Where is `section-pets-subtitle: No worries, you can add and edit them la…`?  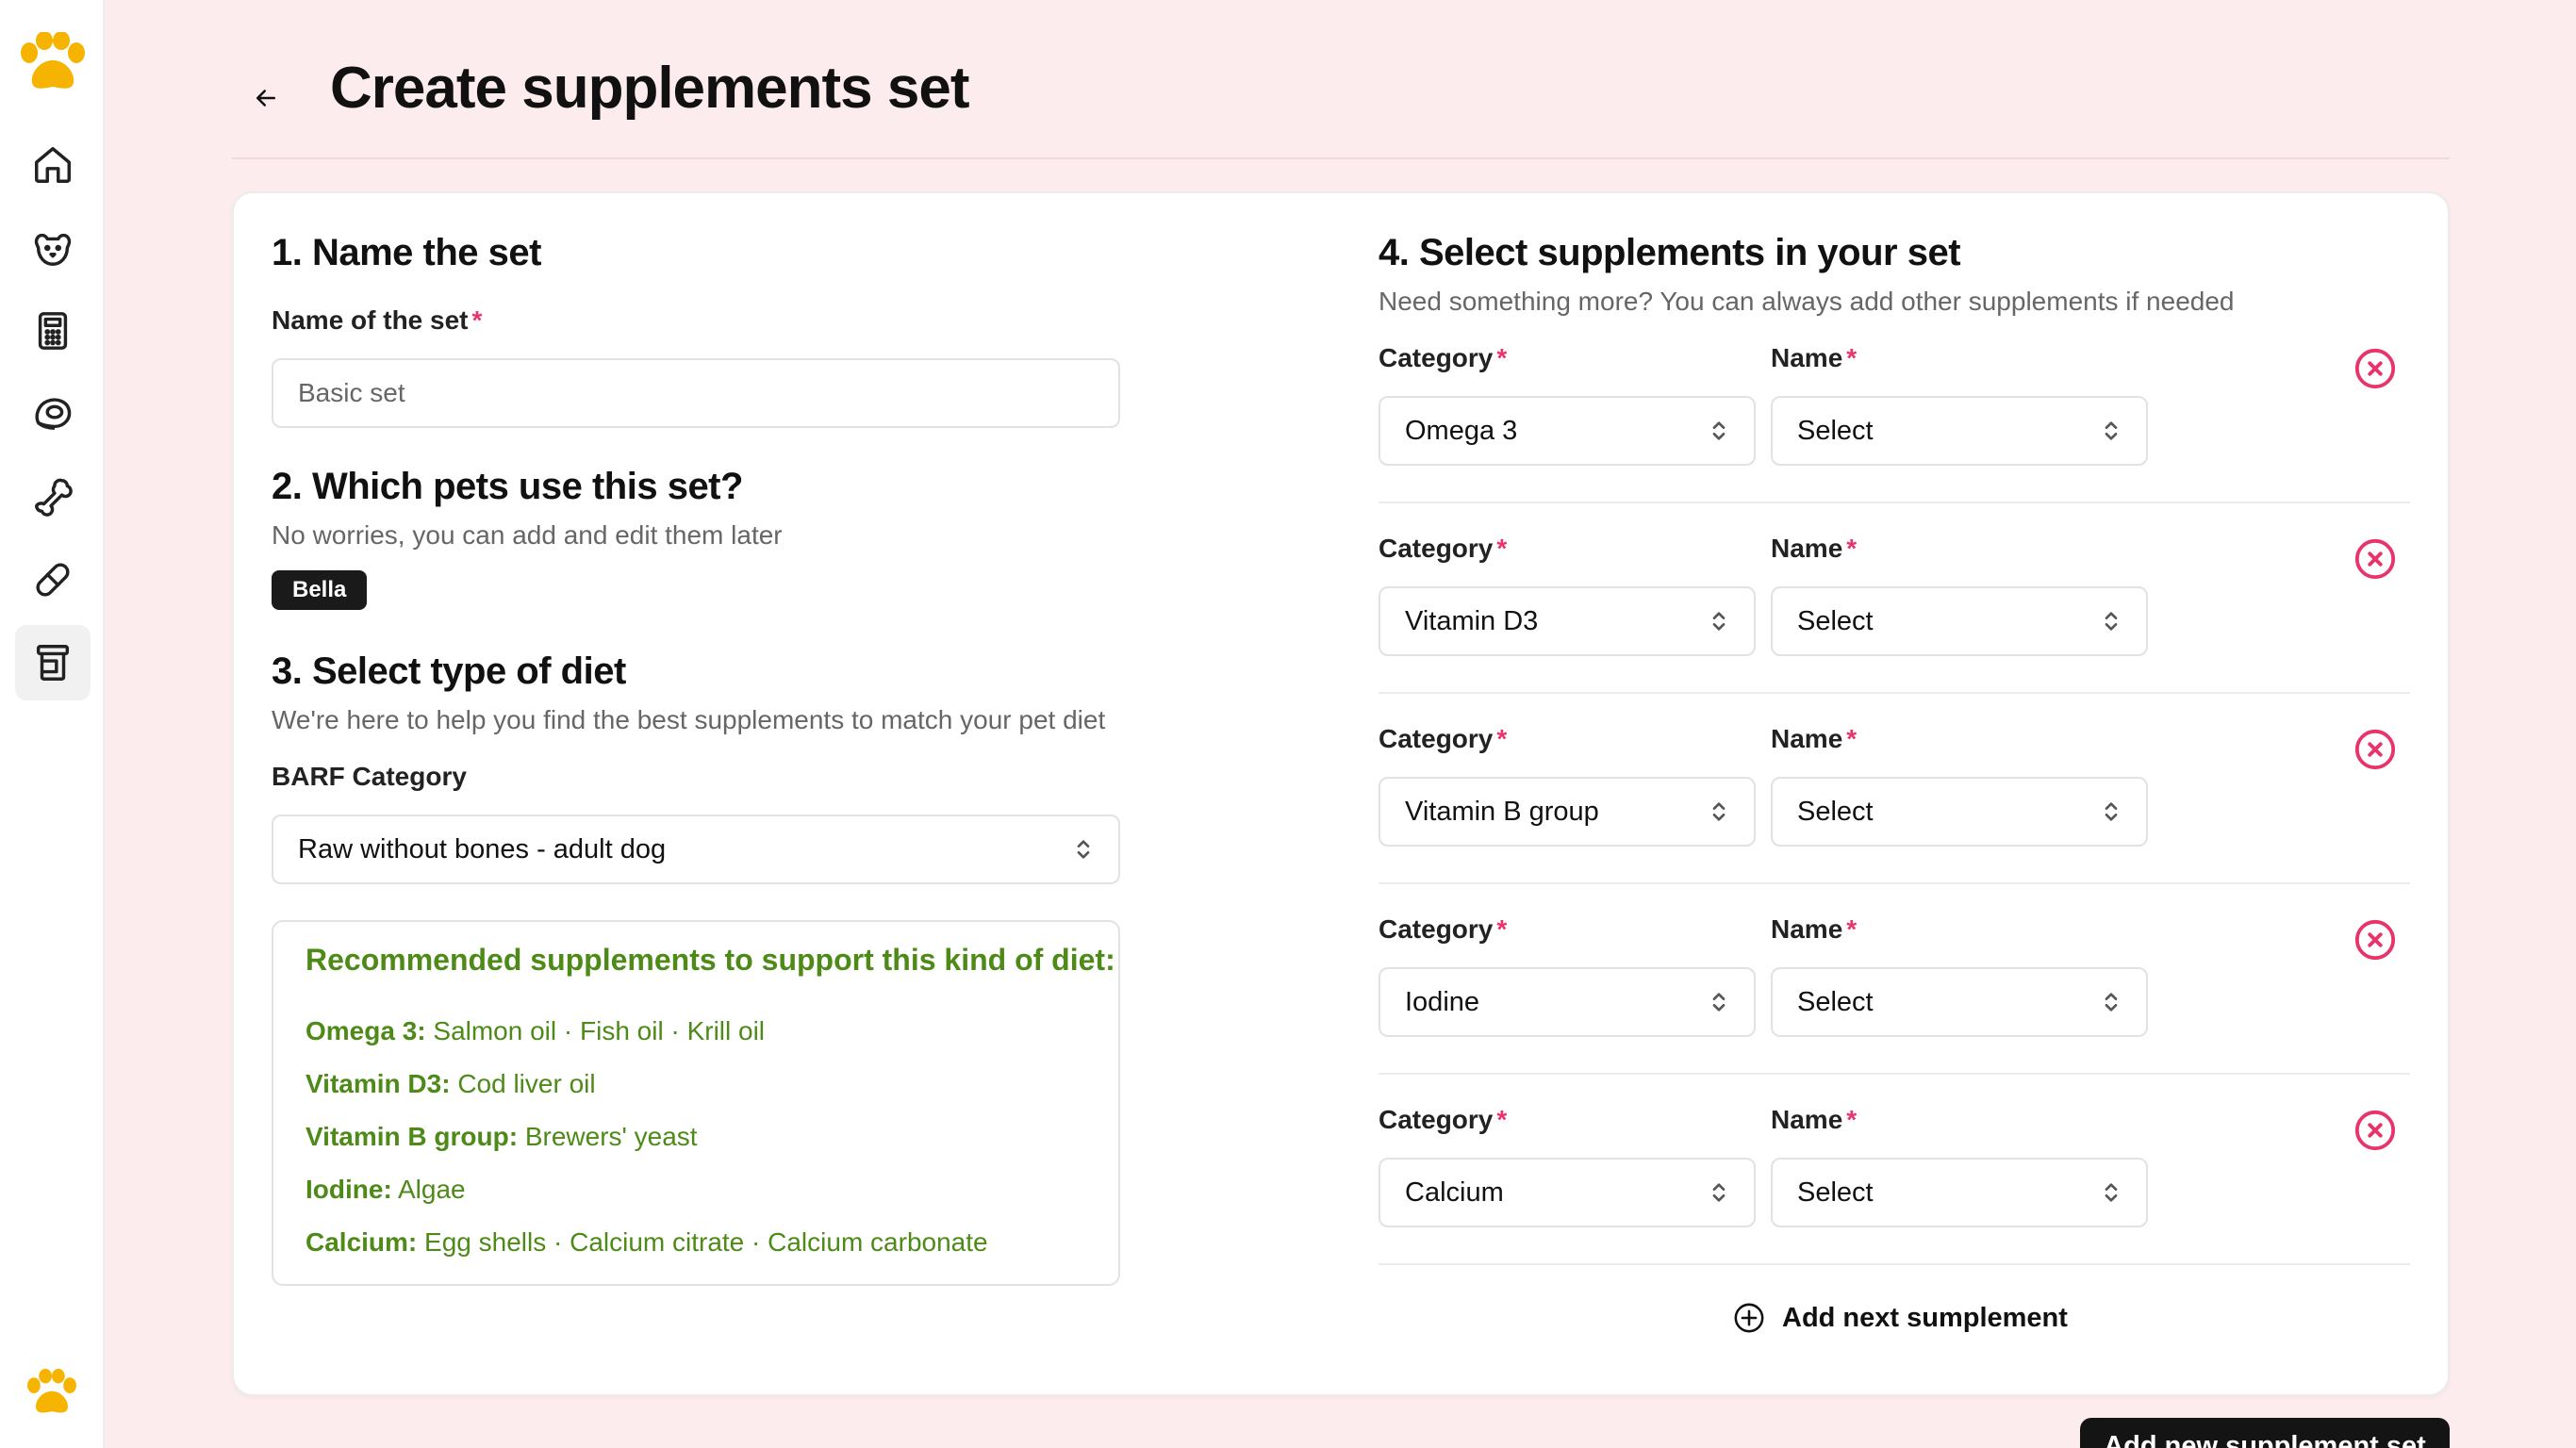
section-pets-subtitle: No worries, you can add and edit them la… is located at coordinates (527, 535).